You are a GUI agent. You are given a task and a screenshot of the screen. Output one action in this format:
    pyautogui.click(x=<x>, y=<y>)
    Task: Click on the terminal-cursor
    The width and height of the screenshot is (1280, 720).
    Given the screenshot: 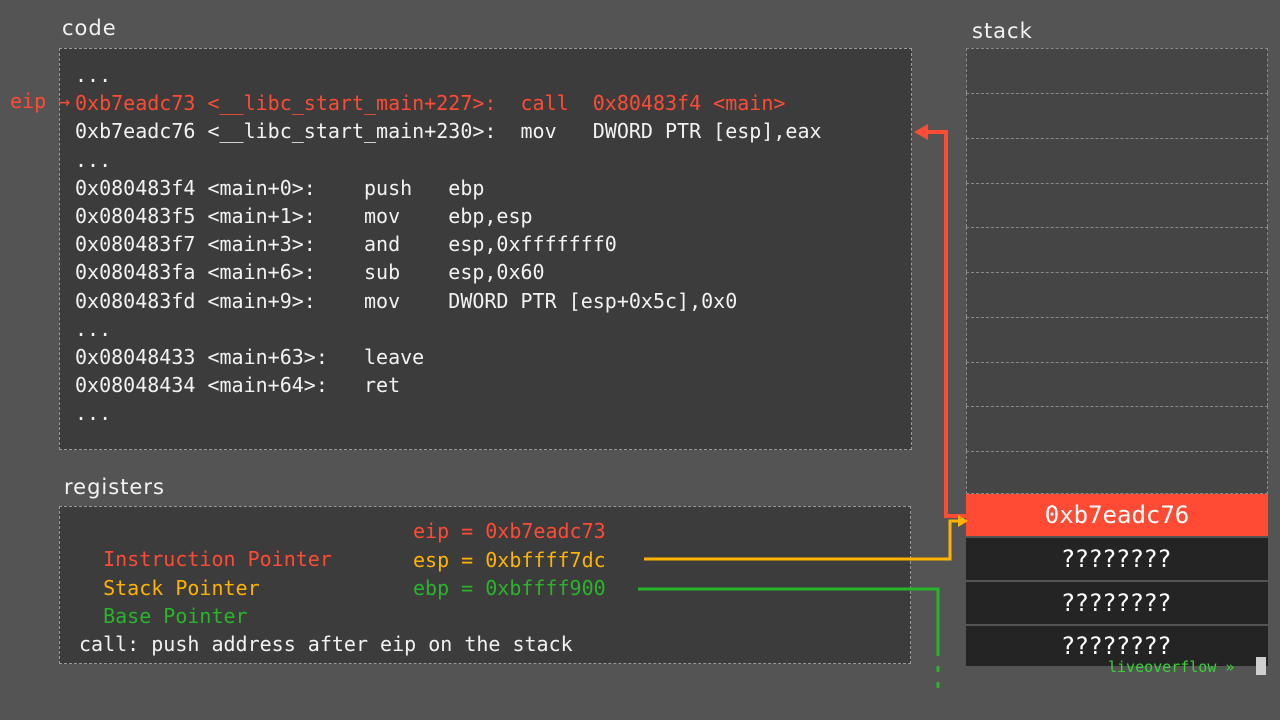 What is the action you would take?
    pyautogui.click(x=1261, y=666)
    